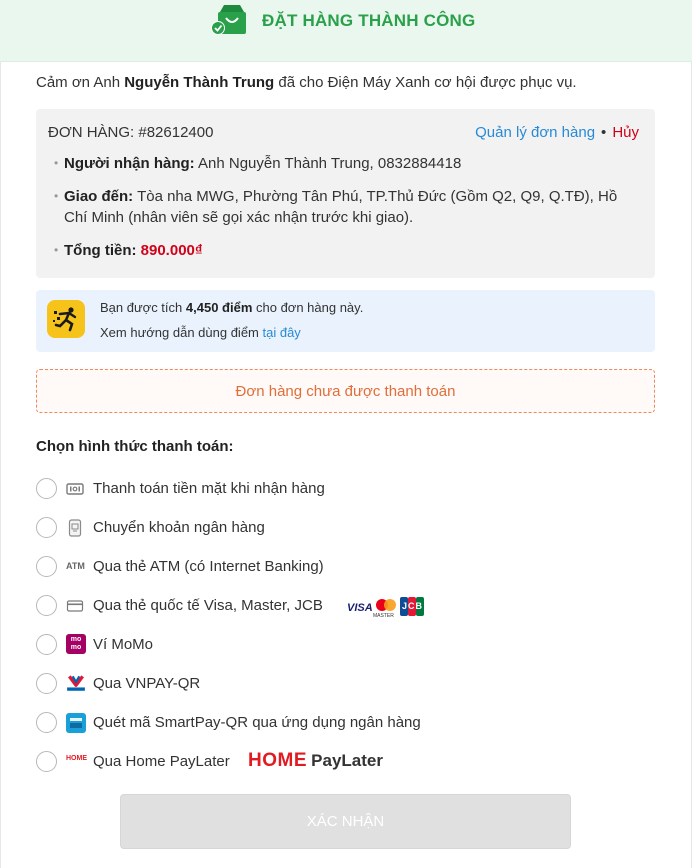  Describe the element at coordinates (181, 332) in the screenshot. I see `guide-prefix: Xem hướng dẫn dùng điểm` at that location.